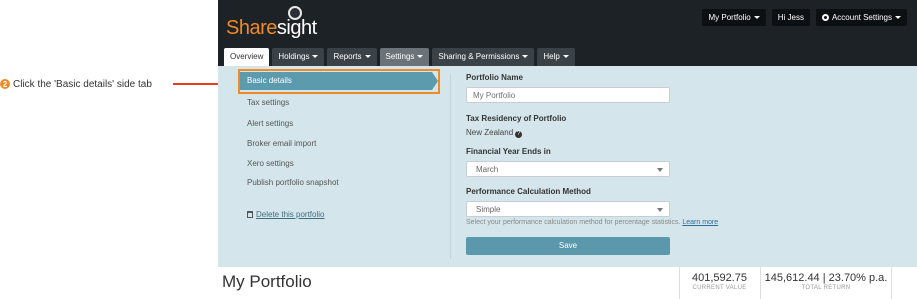 The width and height of the screenshot is (917, 299). Describe the element at coordinates (82, 84) in the screenshot. I see `annotation-text: Click the 'Basic details' side tab` at that location.